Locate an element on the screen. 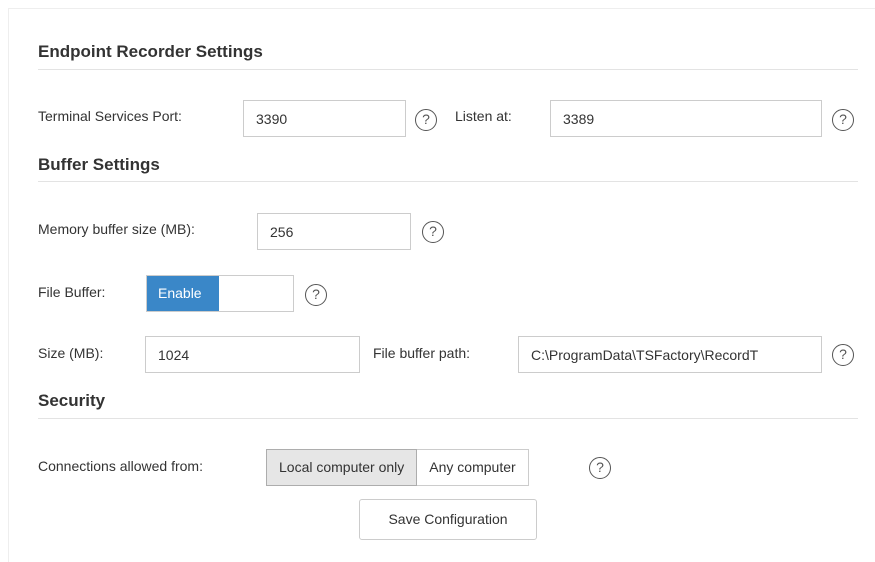  memory-buffer-label: Memory buffer size (MB): is located at coordinates (116, 229).